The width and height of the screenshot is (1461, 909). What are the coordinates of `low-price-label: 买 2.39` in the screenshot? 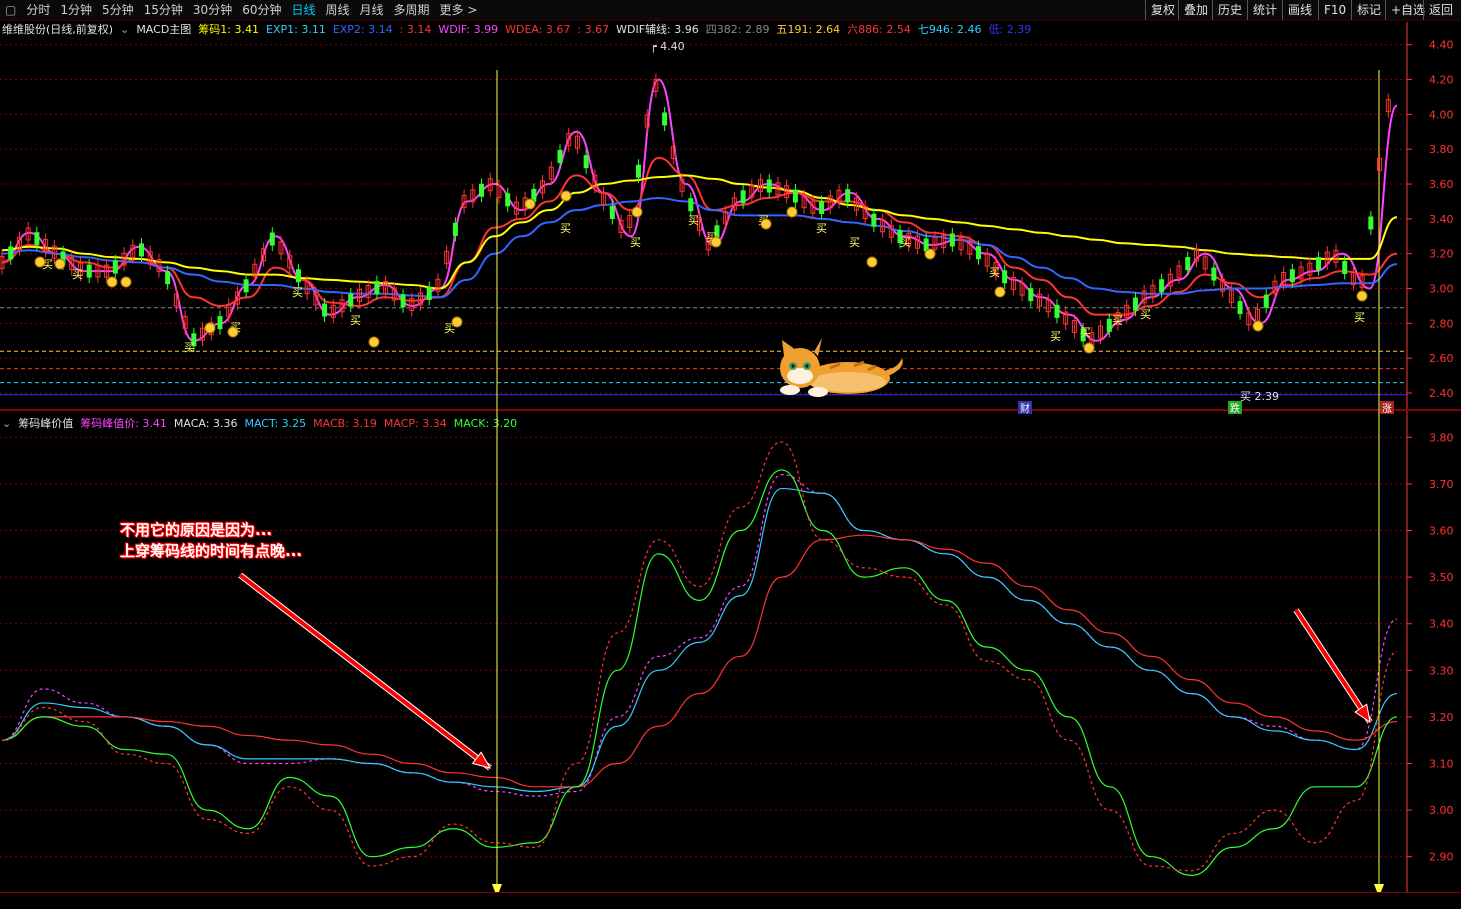 It's located at (1259, 396).